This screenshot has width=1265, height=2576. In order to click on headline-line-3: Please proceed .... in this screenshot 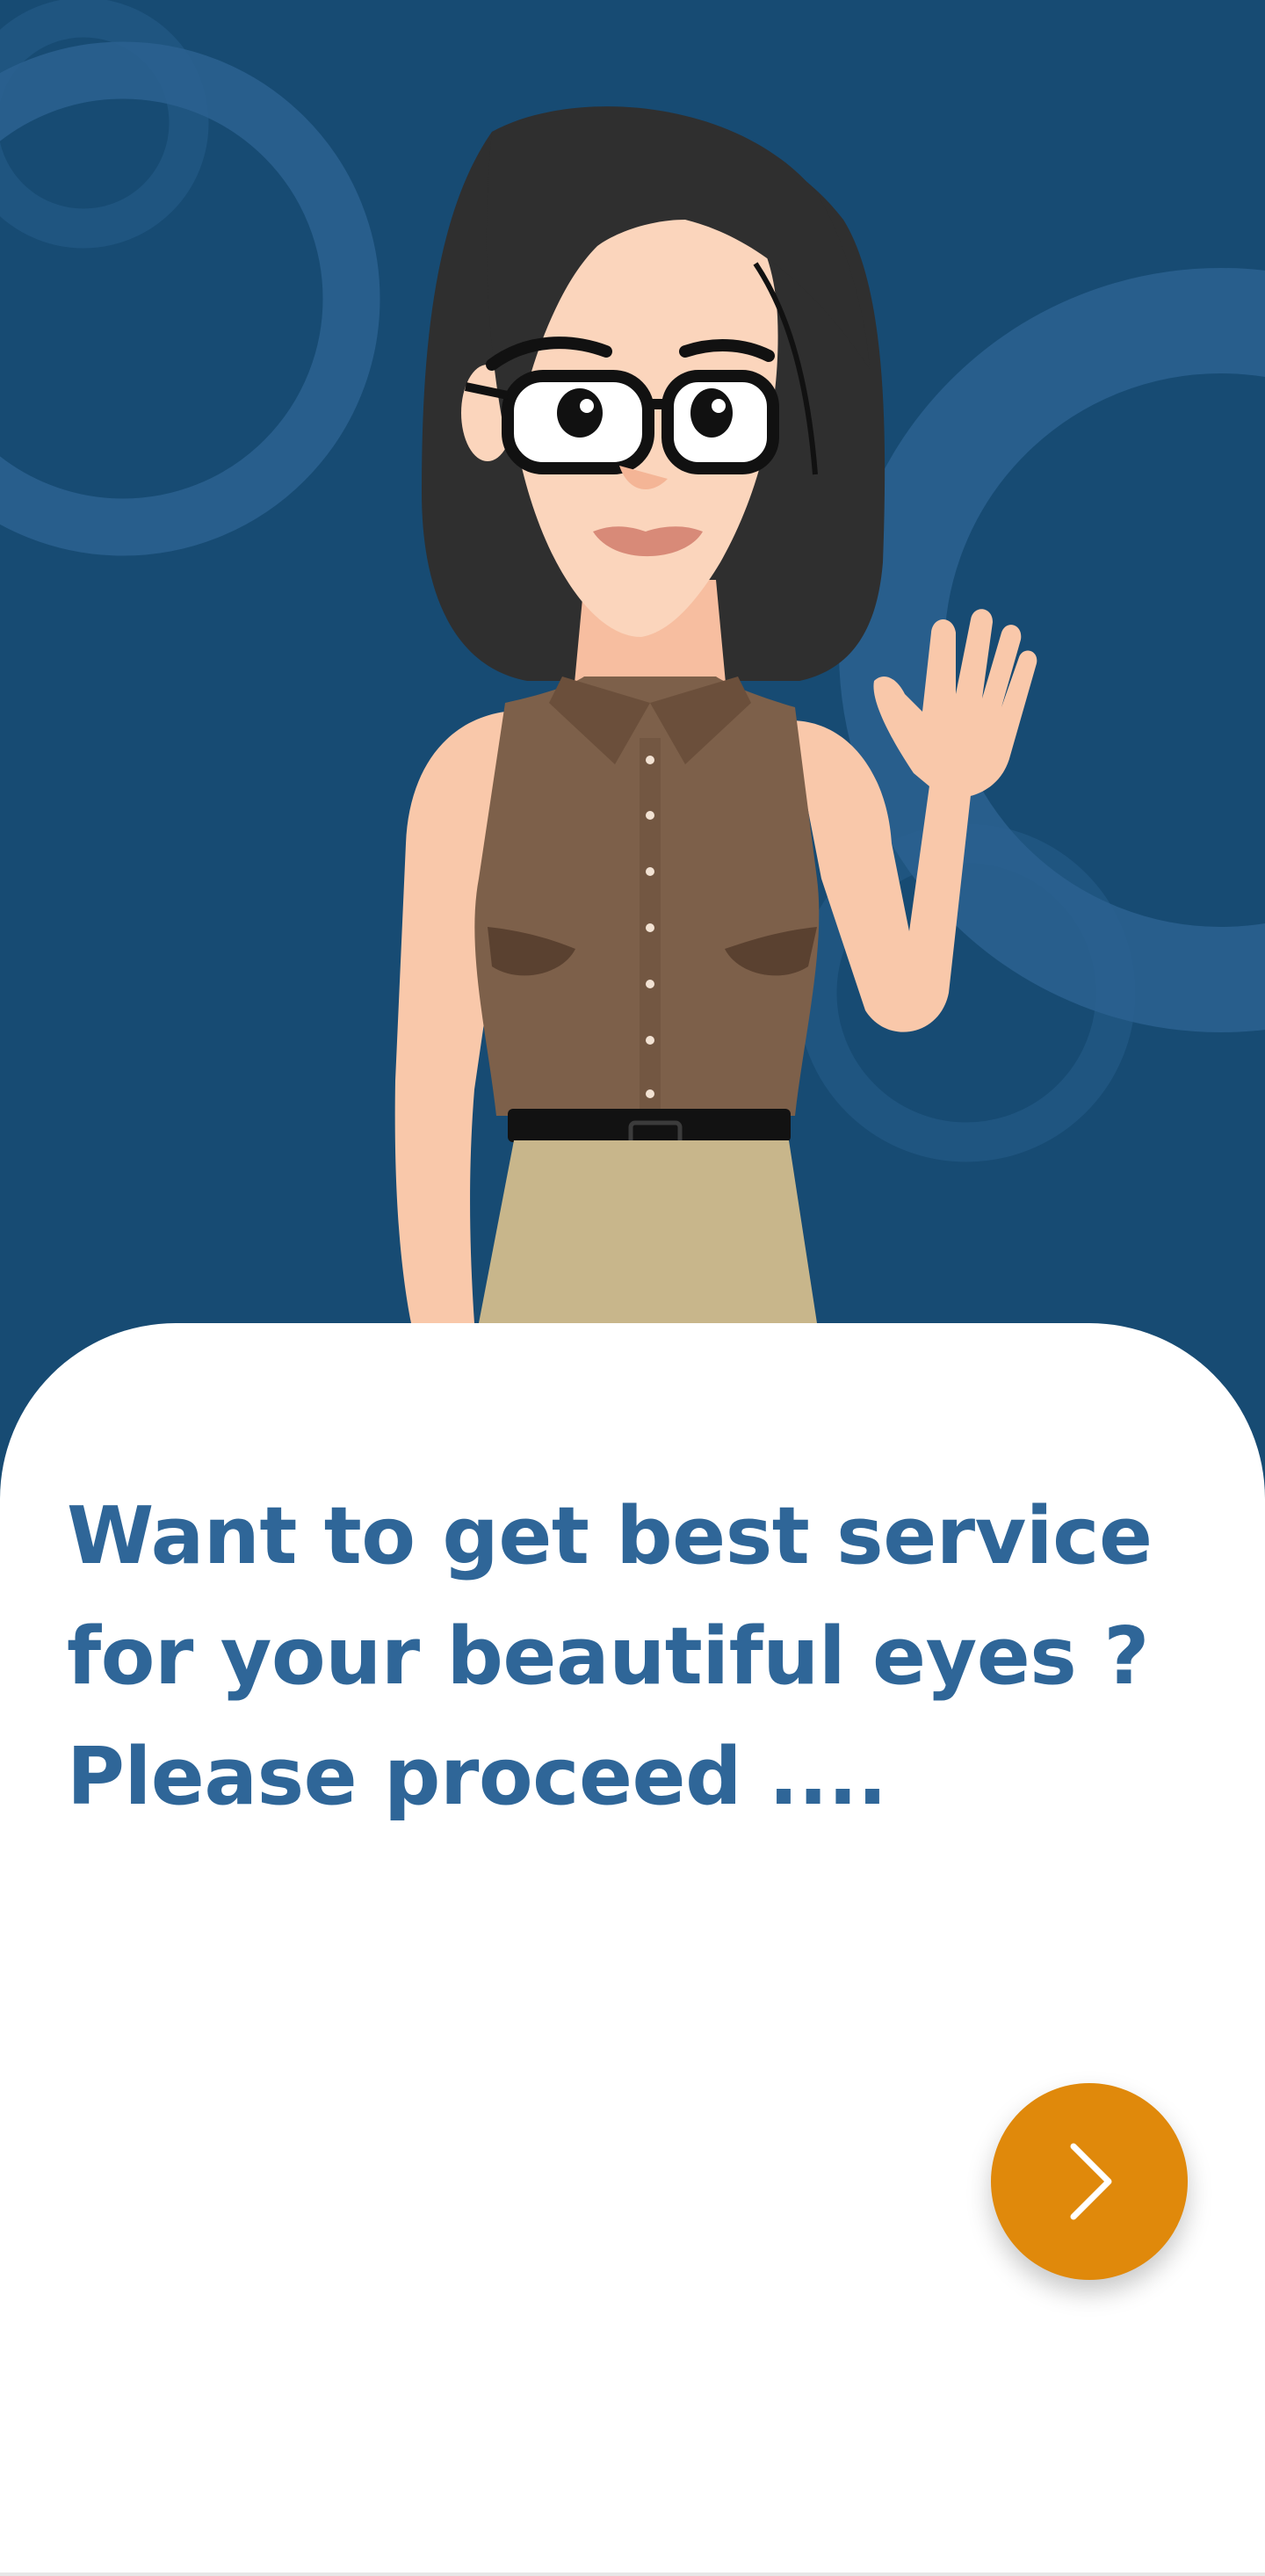, I will do `click(477, 1777)`.